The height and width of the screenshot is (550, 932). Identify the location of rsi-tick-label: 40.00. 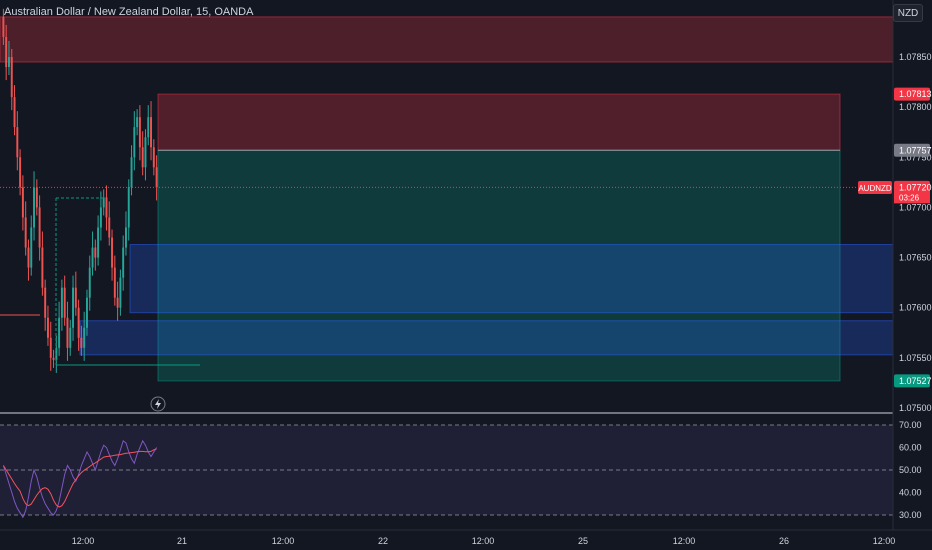
(910, 493).